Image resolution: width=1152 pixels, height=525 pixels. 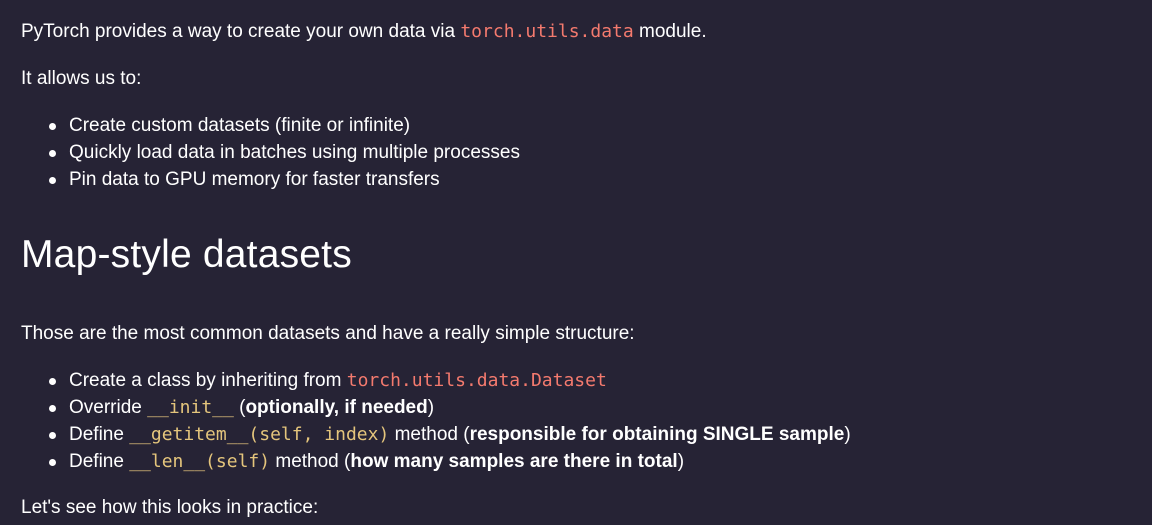 I want to click on allows-paragraph: It allows us to:, so click(x=81, y=78).